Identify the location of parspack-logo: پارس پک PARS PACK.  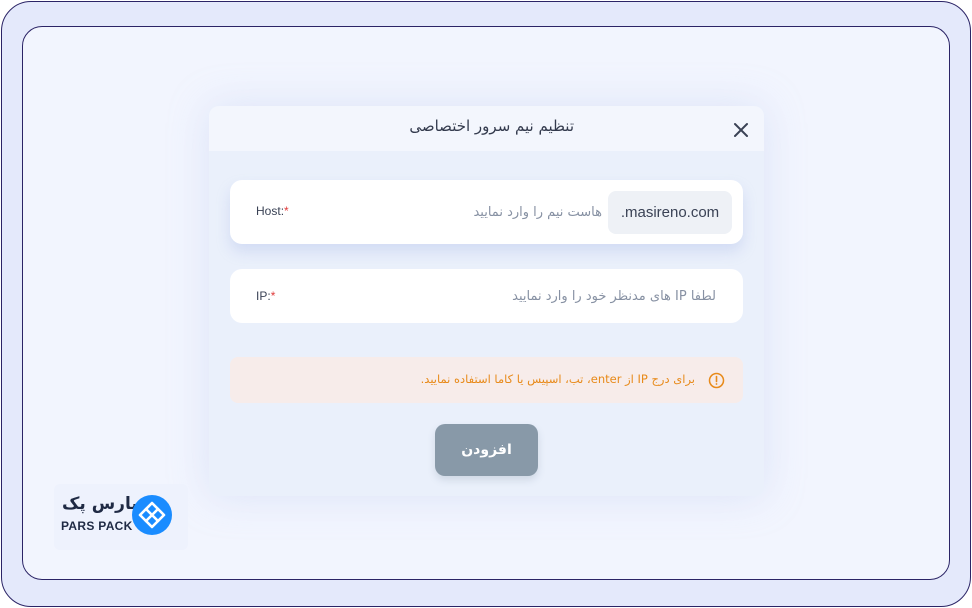
(121, 517).